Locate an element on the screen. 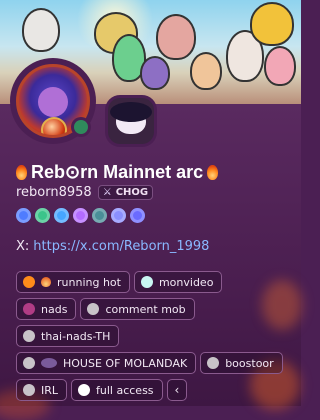  role-label: monvideo is located at coordinates (186, 282).